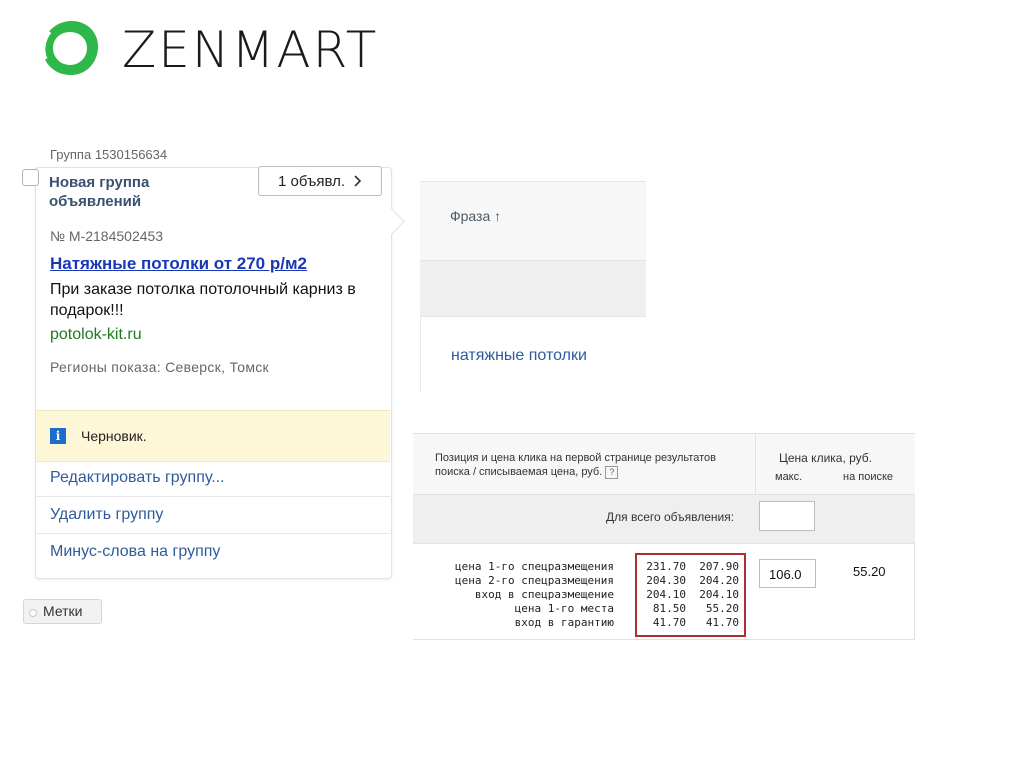 The width and height of the screenshot is (1024, 768). What do you see at coordinates (107, 236) in the screenshot?
I see `ad-number: № M-2184502453` at bounding box center [107, 236].